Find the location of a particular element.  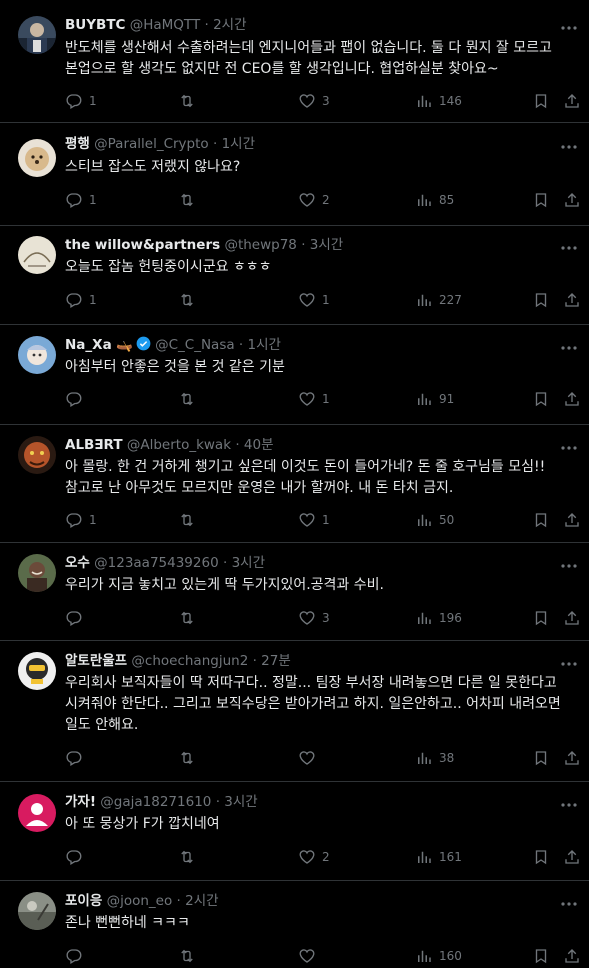

views-button: 85 is located at coordinates (434, 200).